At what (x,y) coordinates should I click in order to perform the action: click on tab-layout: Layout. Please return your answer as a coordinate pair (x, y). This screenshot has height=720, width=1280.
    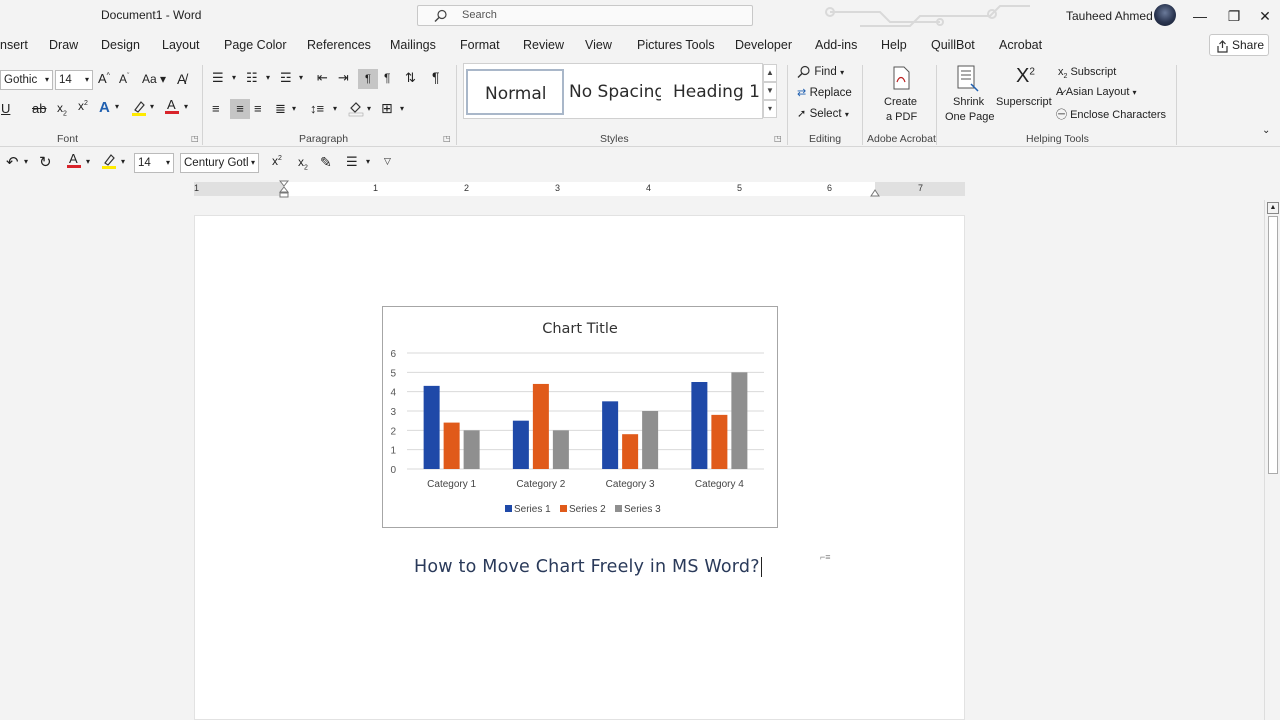
    Looking at the image, I should click on (181, 45).